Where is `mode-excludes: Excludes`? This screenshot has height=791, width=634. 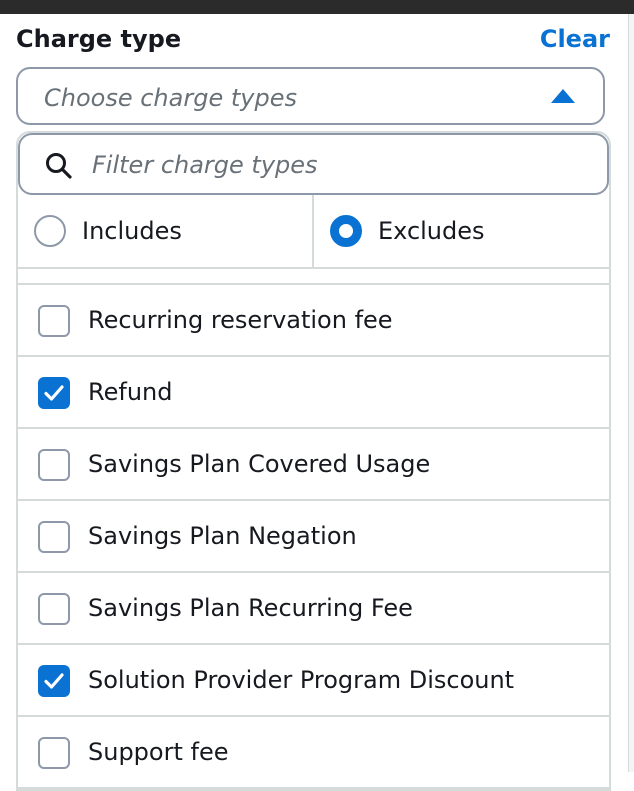
mode-excludes: Excludes is located at coordinates (461, 232).